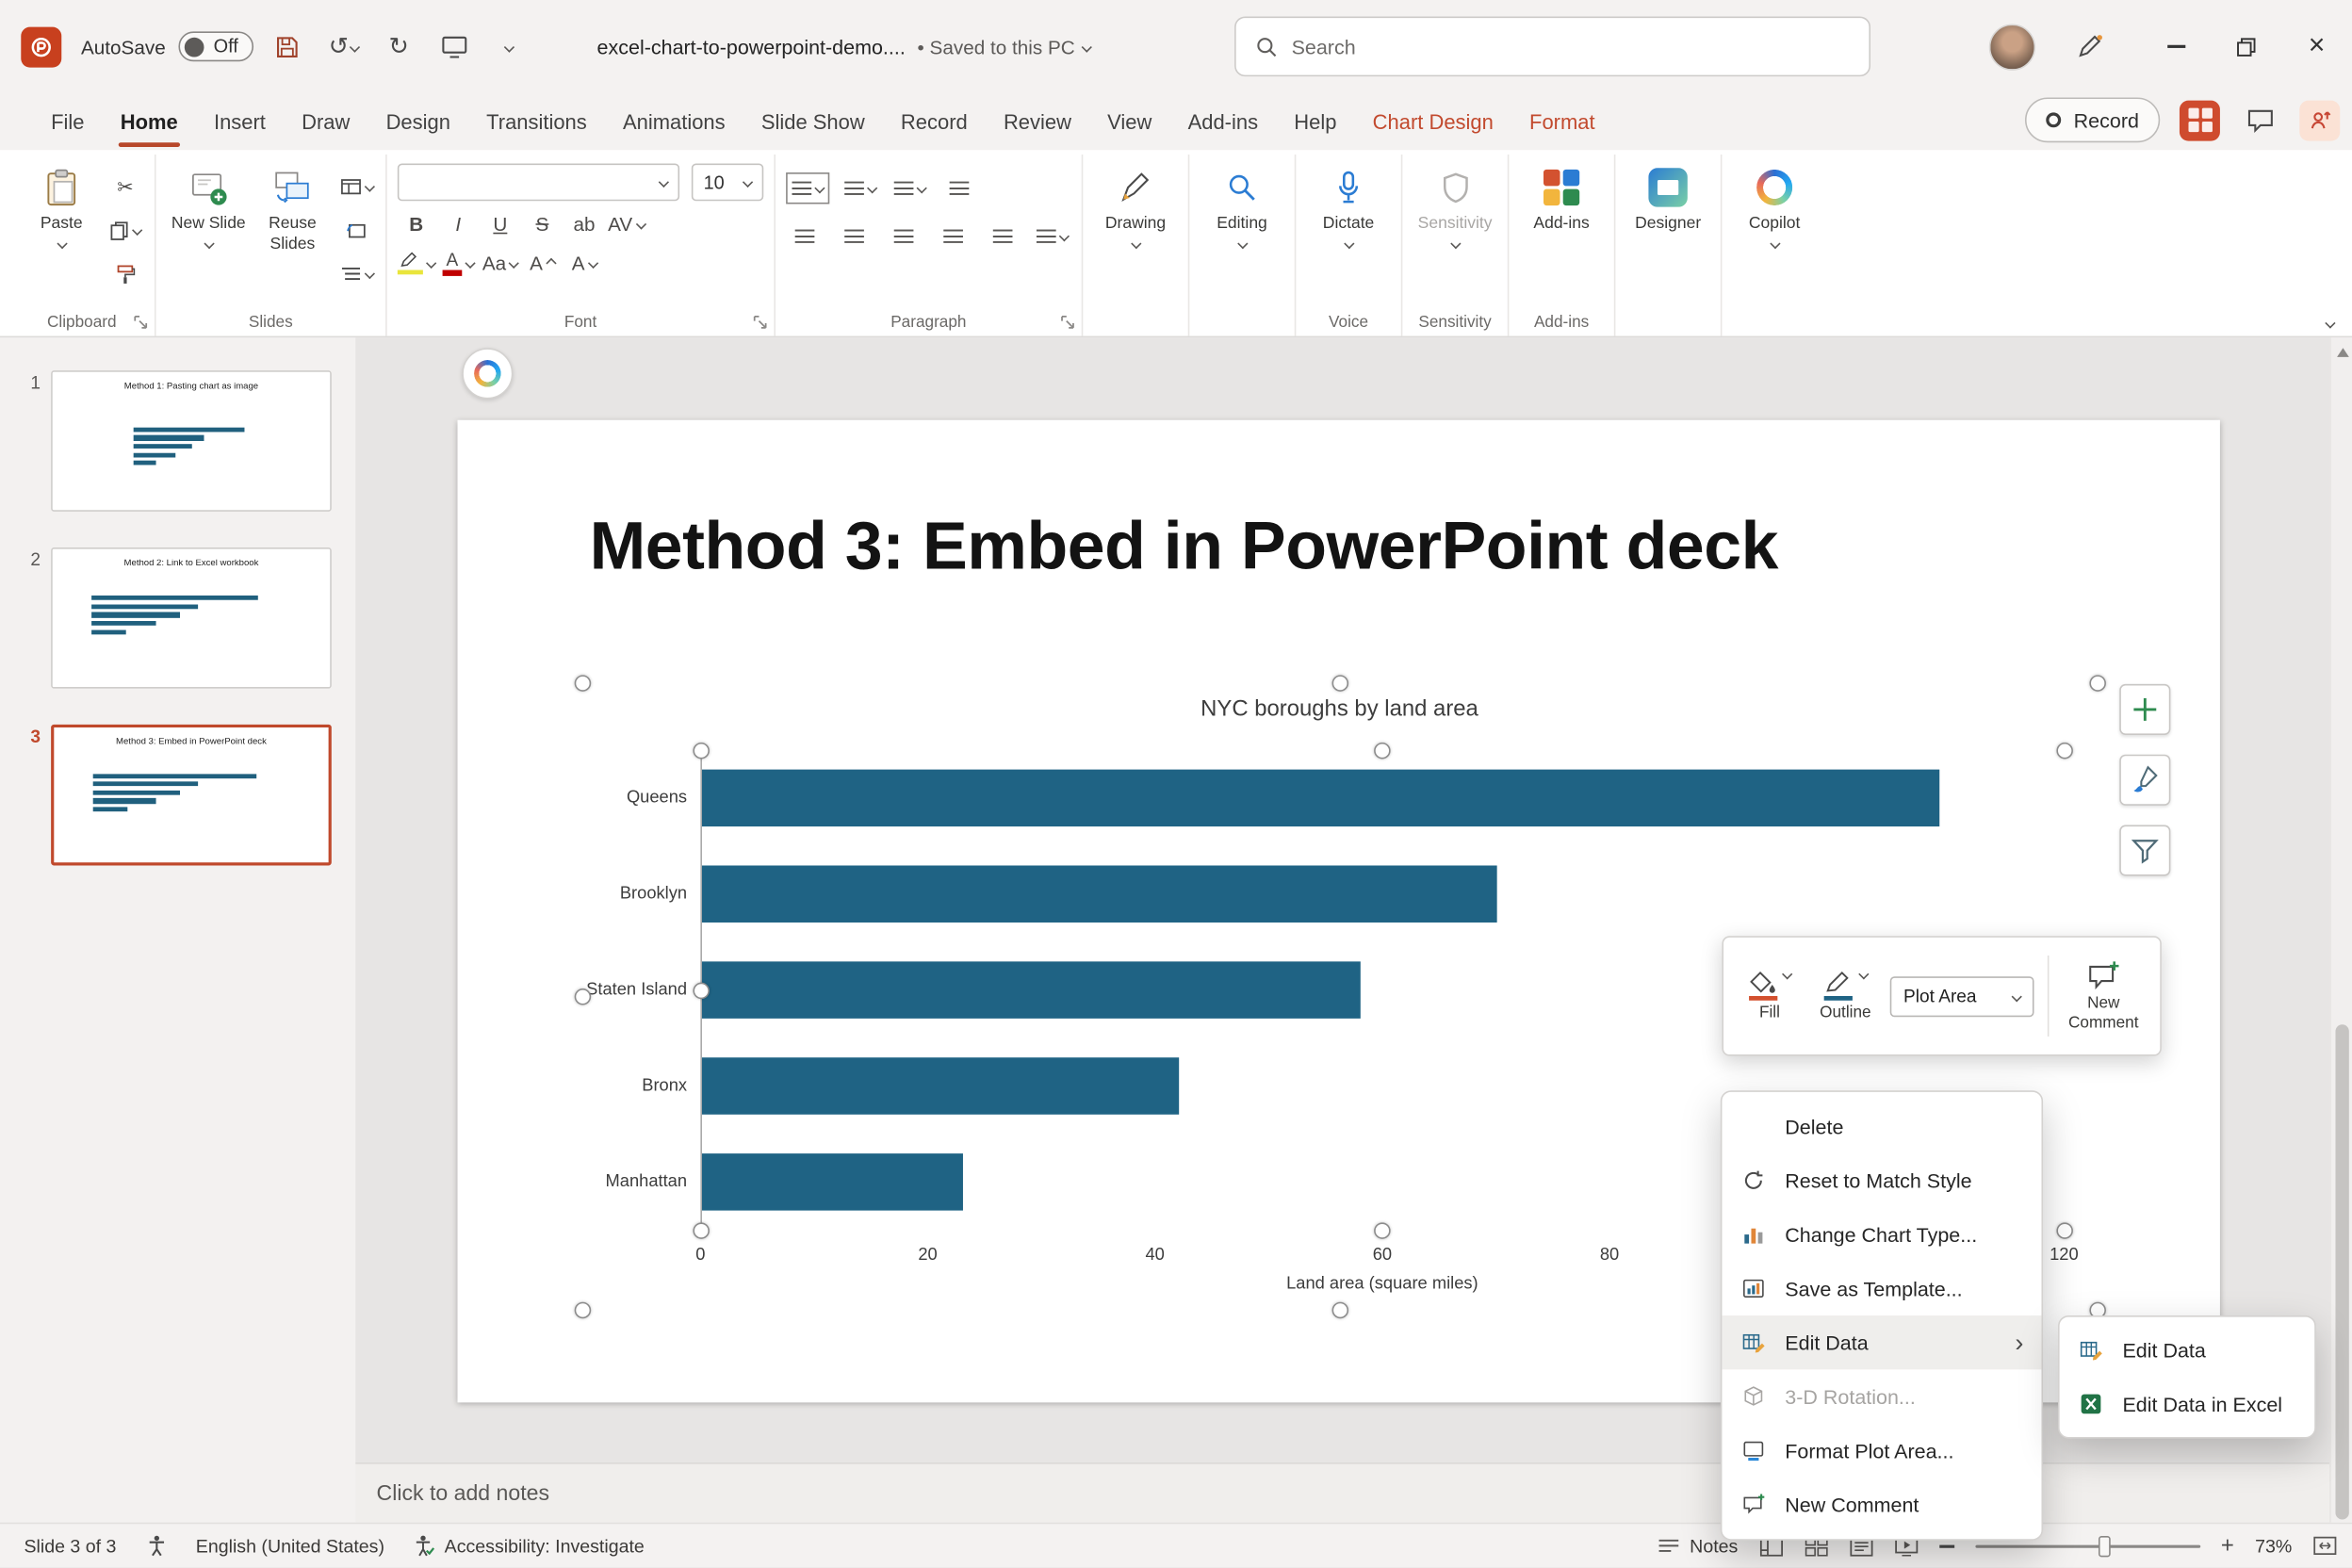 The width and height of the screenshot is (2352, 1568). What do you see at coordinates (1031, 990) in the screenshot?
I see `bar-staten-island` at bounding box center [1031, 990].